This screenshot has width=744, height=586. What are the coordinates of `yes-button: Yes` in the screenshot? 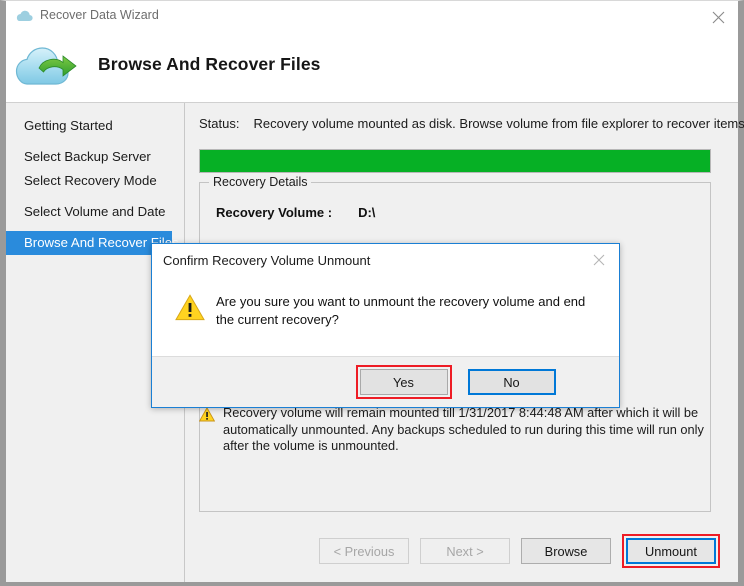 It's located at (403, 382).